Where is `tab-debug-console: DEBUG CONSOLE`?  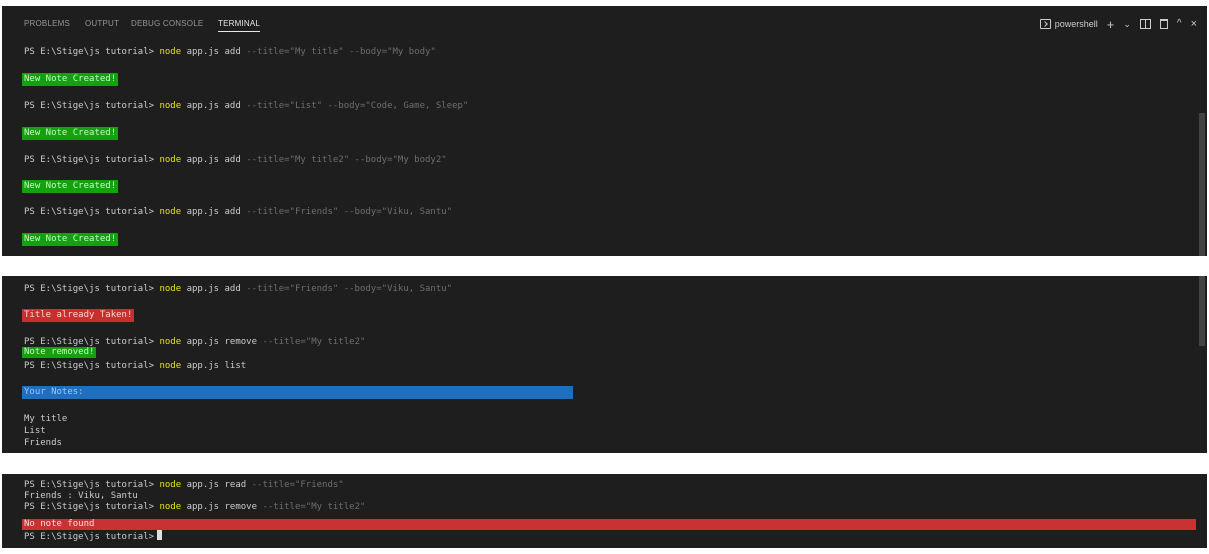
tab-debug-console: DEBUG CONSOLE is located at coordinates (167, 23).